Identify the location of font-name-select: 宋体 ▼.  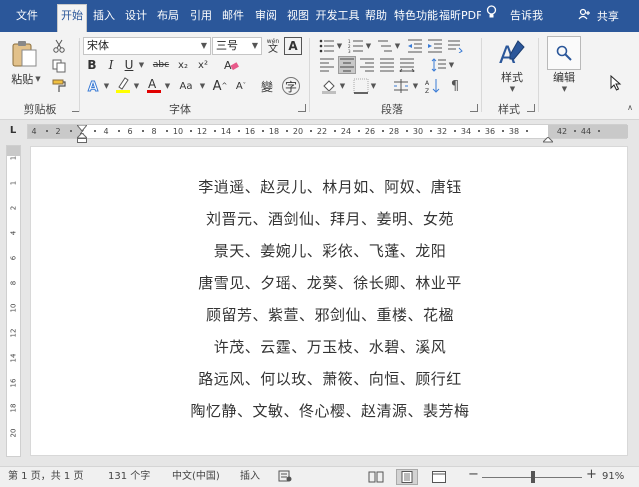
(147, 46).